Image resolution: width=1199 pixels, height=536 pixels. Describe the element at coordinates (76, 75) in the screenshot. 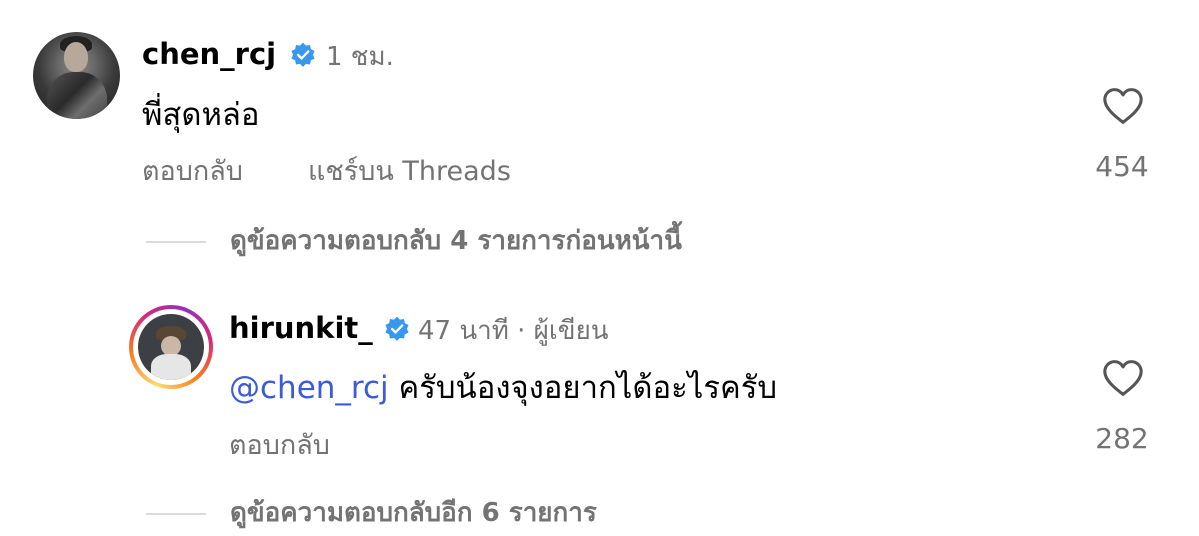

I see `avatar-chen-rcj` at that location.